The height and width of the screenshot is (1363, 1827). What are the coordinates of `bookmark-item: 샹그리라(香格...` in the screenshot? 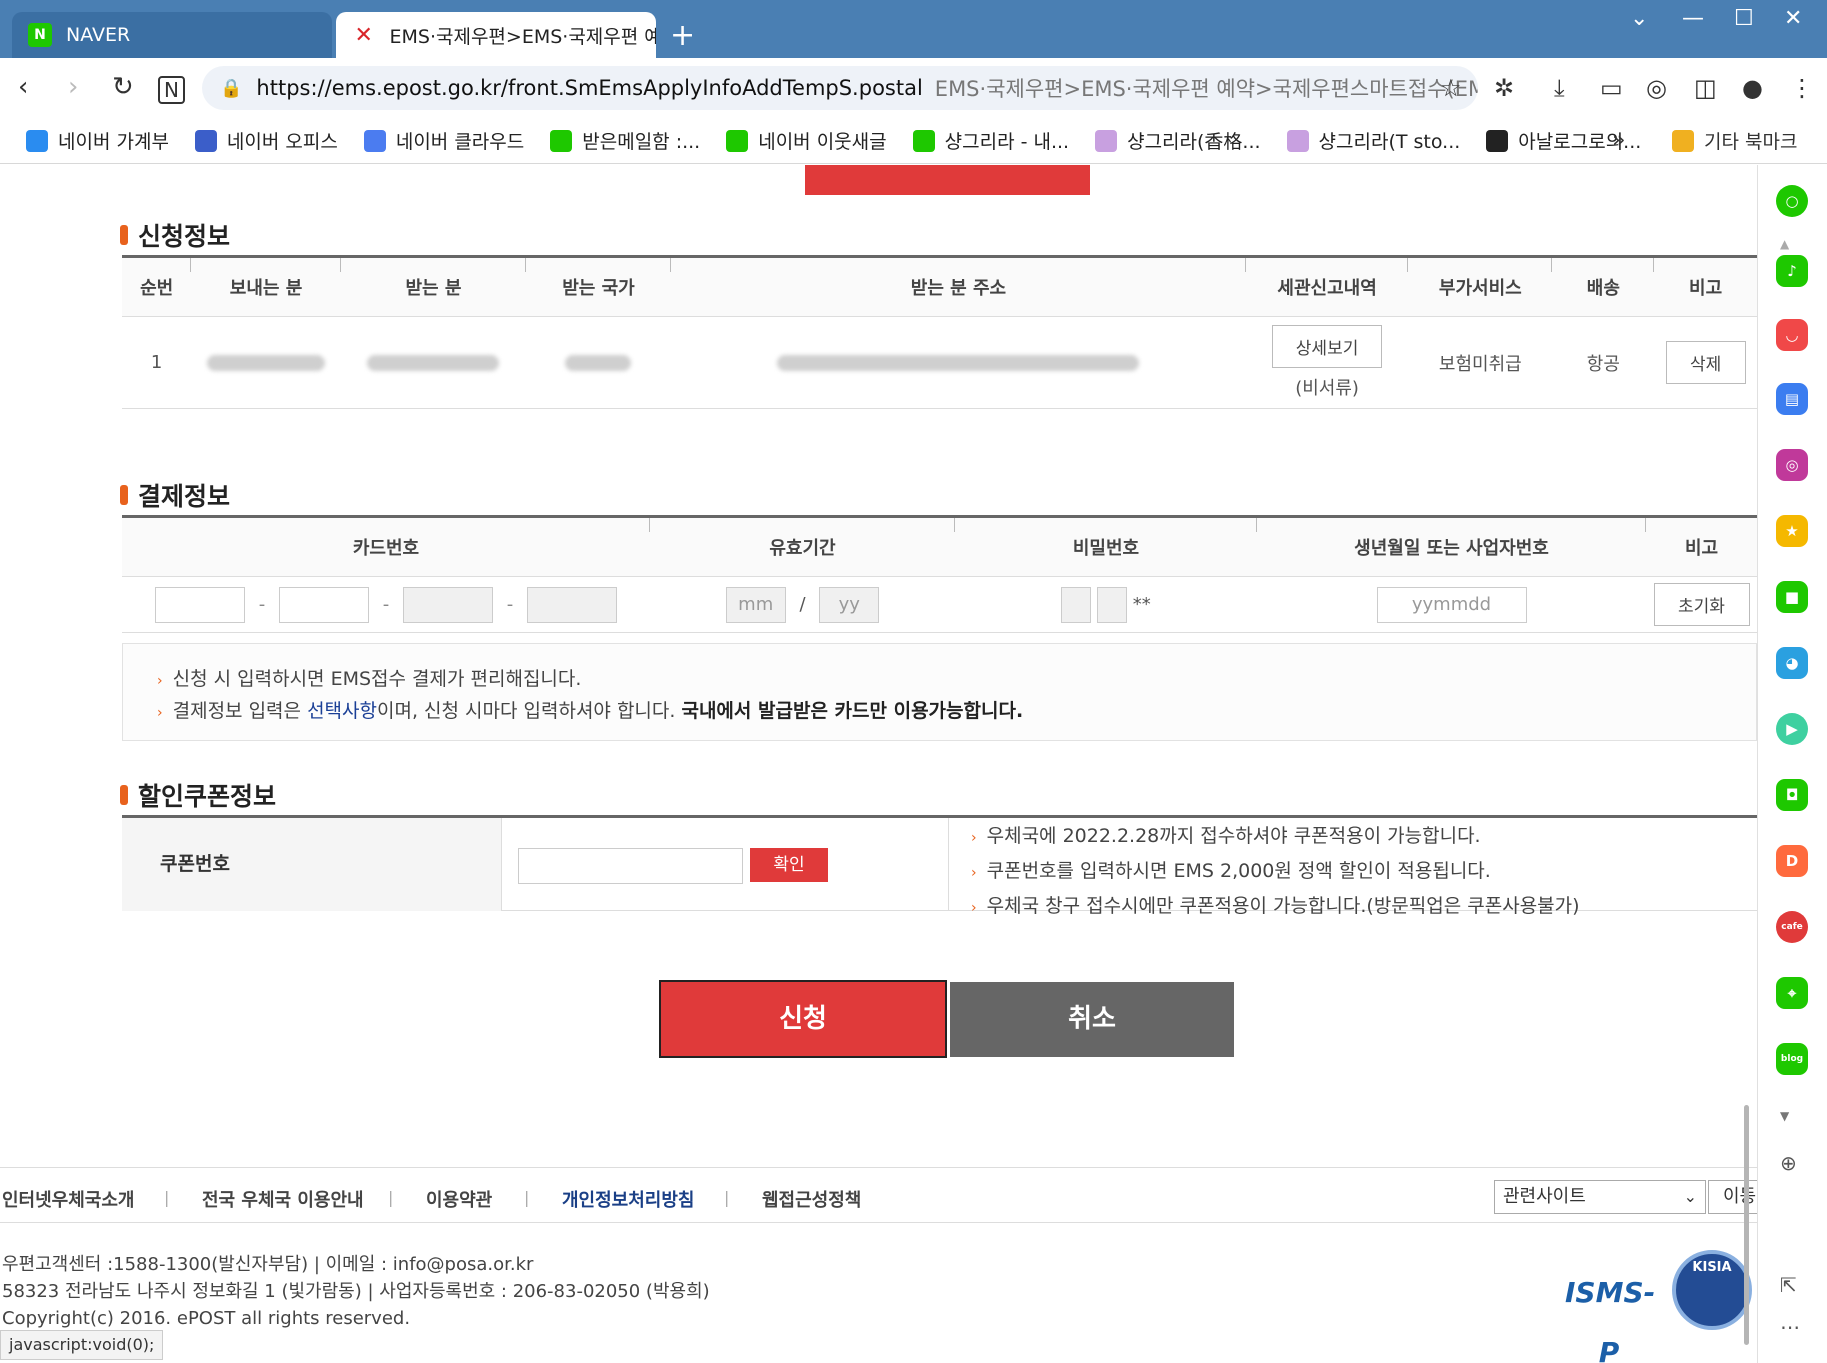 It's located at (1178, 140).